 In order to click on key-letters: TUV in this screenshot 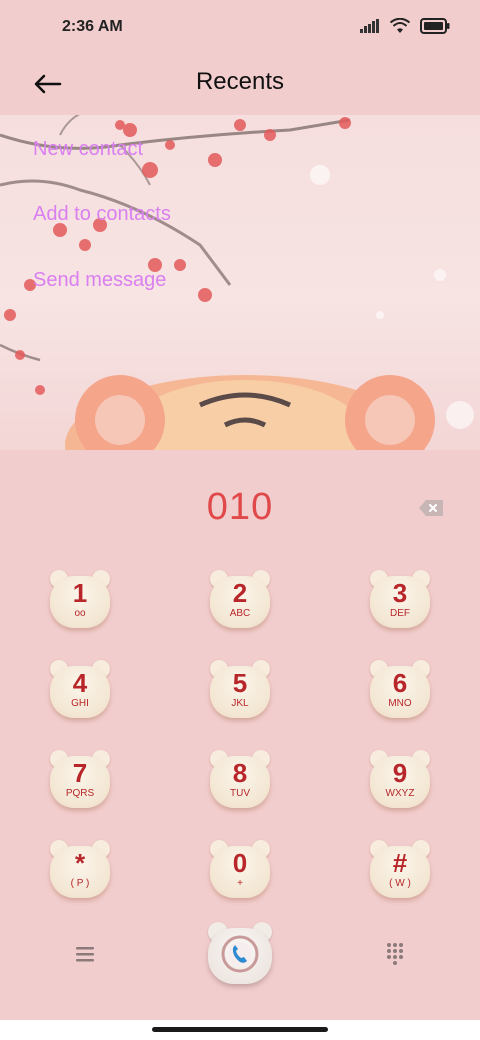, I will do `click(240, 793)`.